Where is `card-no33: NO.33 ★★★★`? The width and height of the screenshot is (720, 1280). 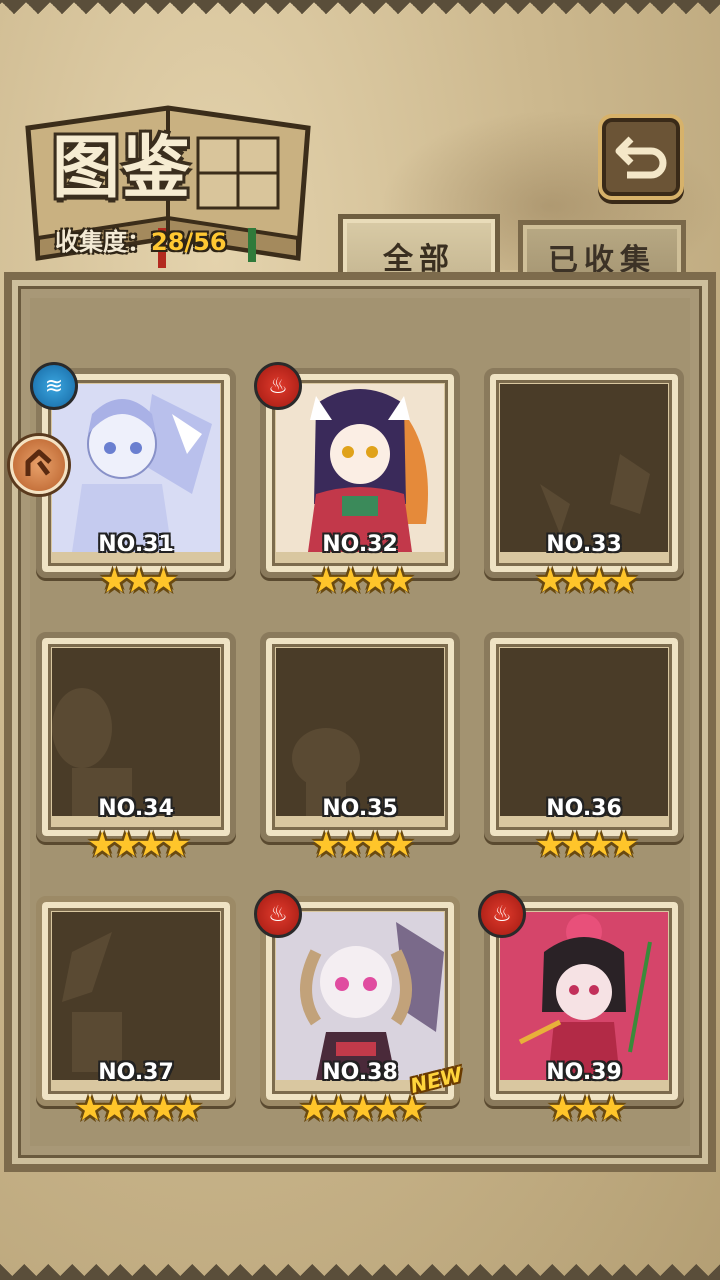 card-no33: NO.33 ★★★★ is located at coordinates (584, 483).